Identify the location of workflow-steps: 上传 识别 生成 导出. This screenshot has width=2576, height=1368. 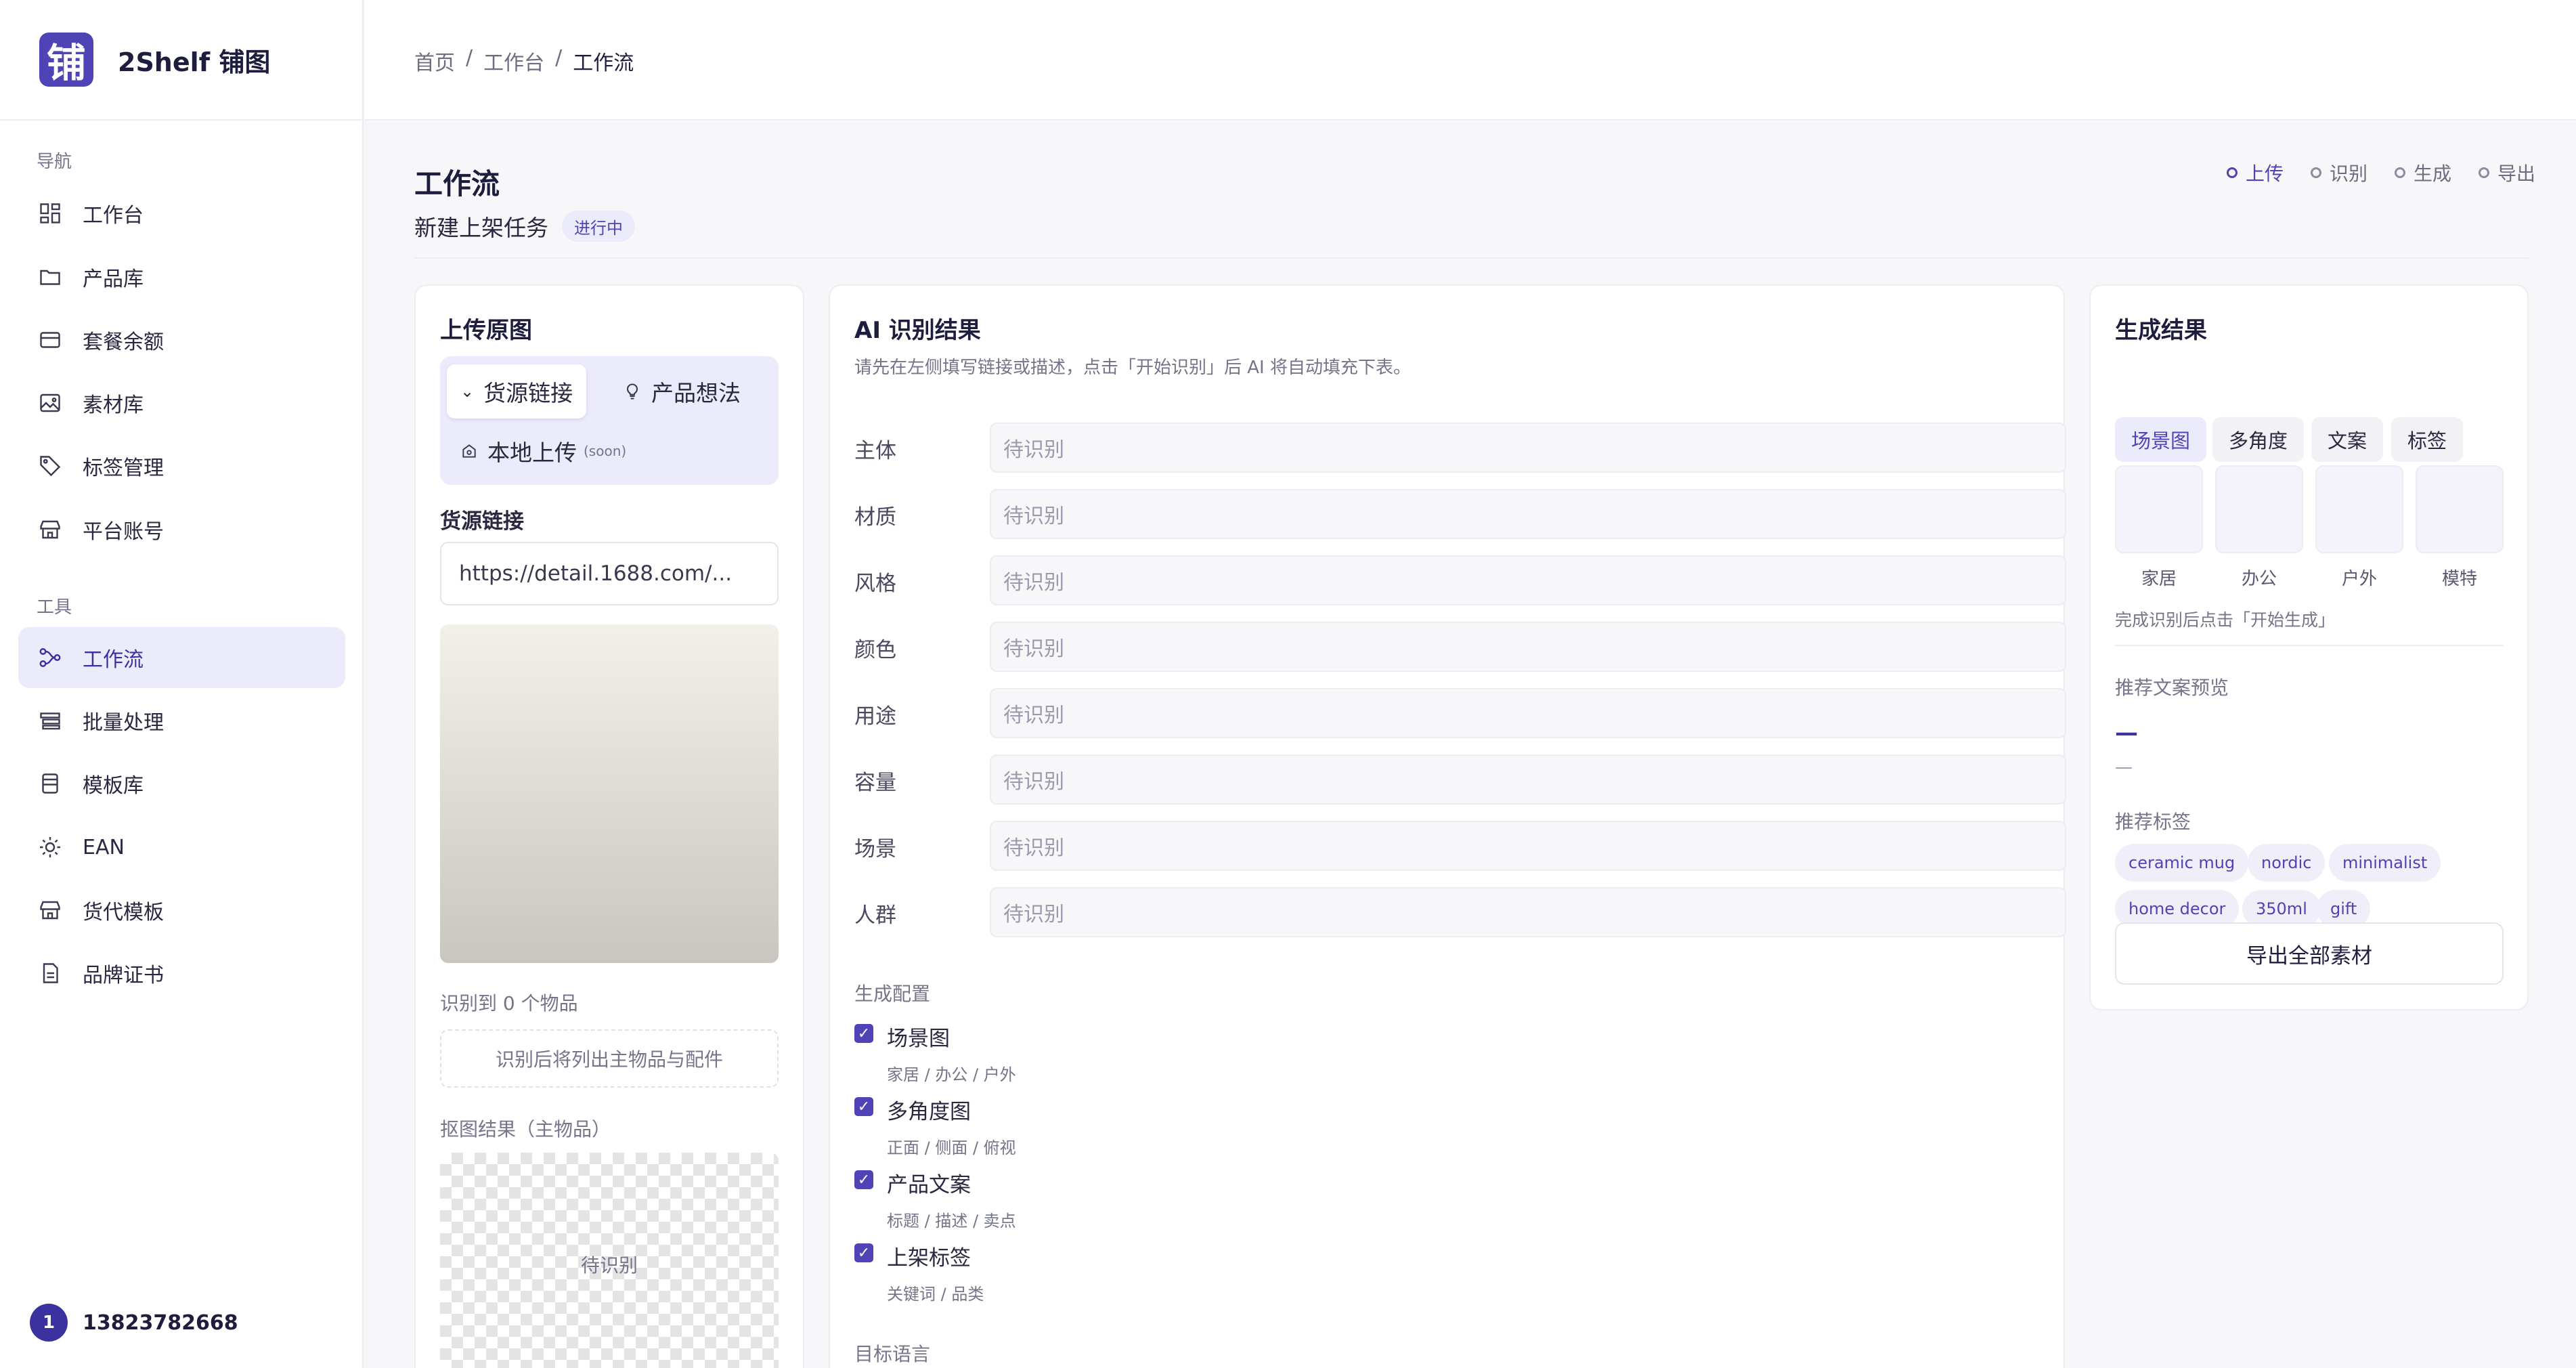
(2380, 172).